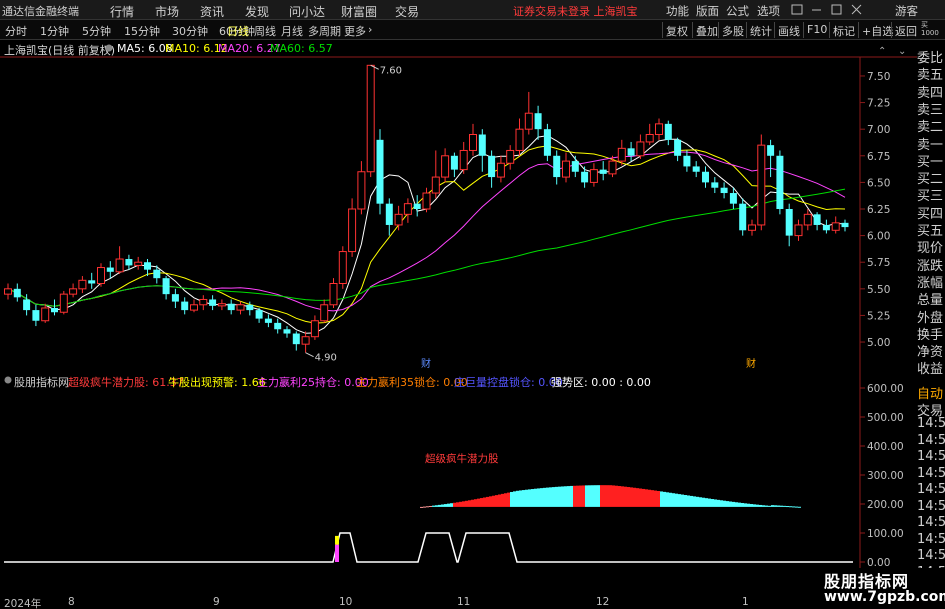 This screenshot has width=945, height=609. I want to click on scroll-down-icon: ⌄, so click(902, 51).